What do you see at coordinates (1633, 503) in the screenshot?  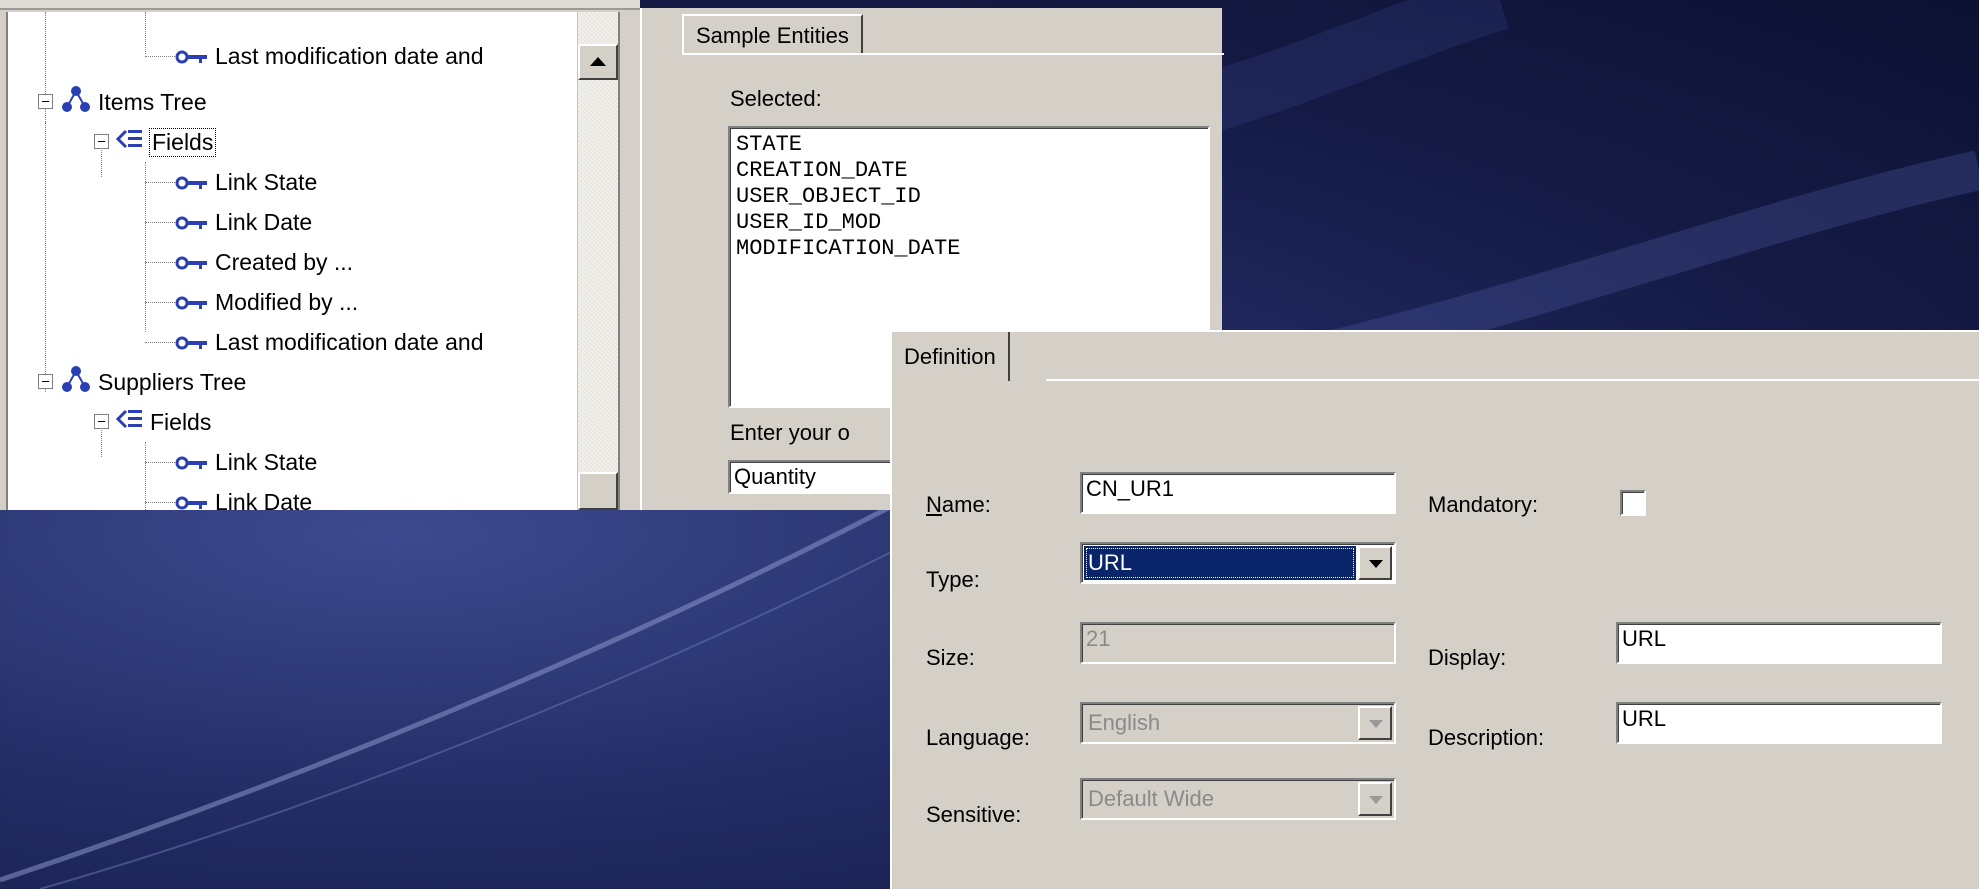 I see `mandatory-checkbox` at bounding box center [1633, 503].